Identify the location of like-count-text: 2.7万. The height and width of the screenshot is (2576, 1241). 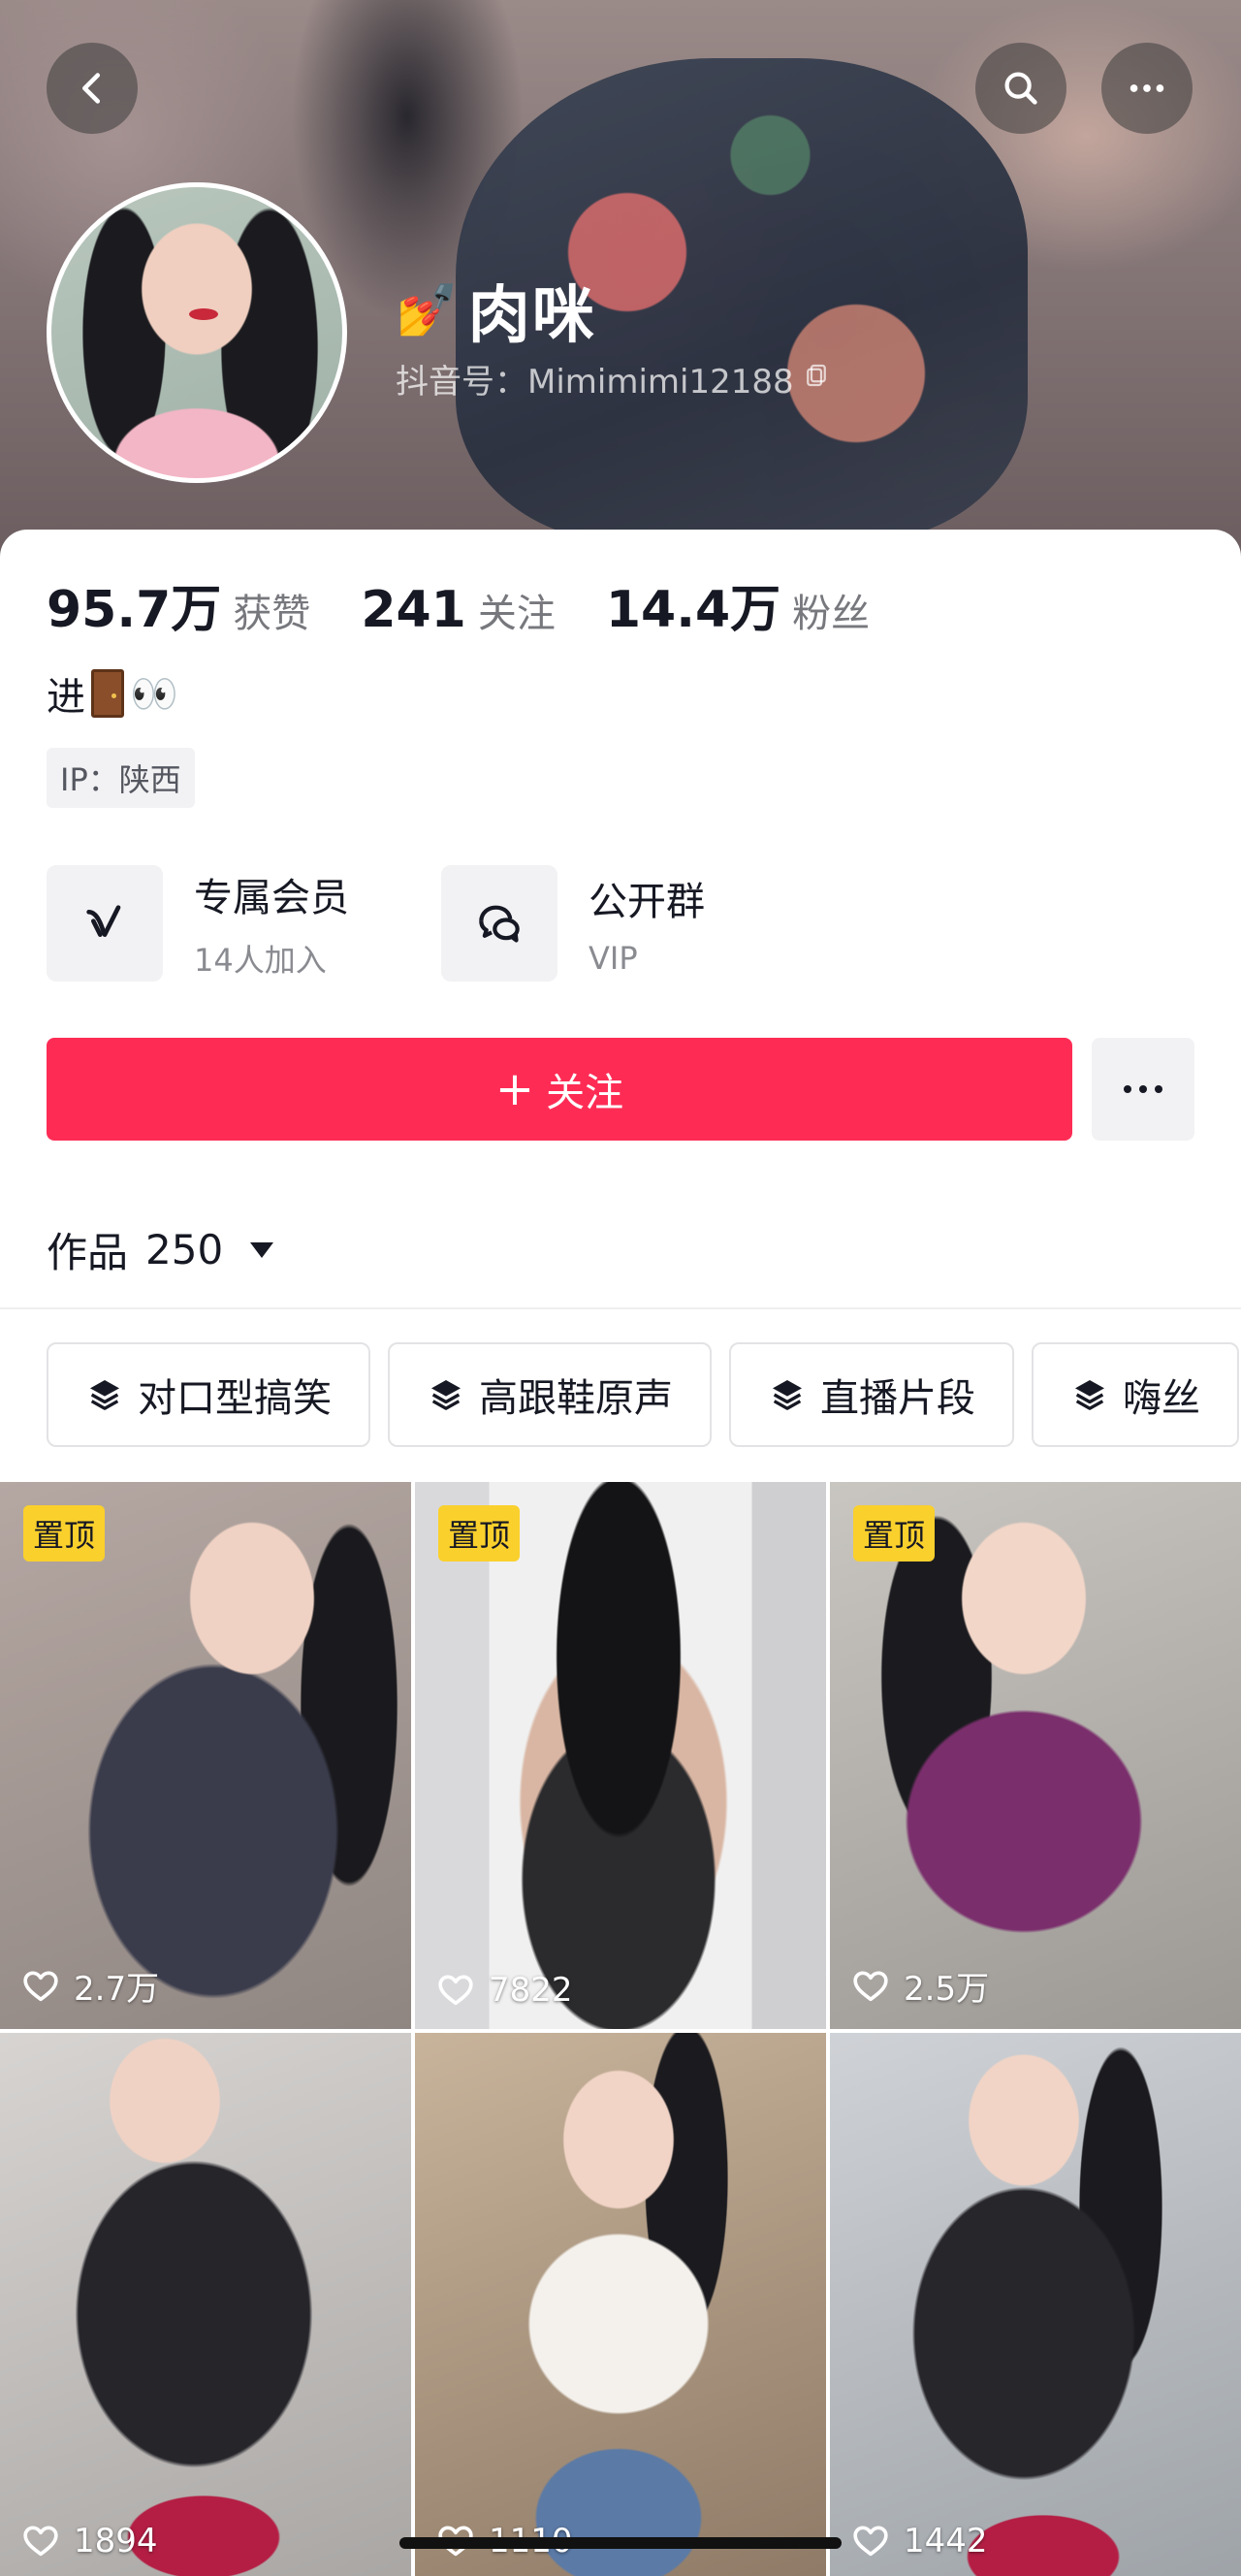
(117, 1989).